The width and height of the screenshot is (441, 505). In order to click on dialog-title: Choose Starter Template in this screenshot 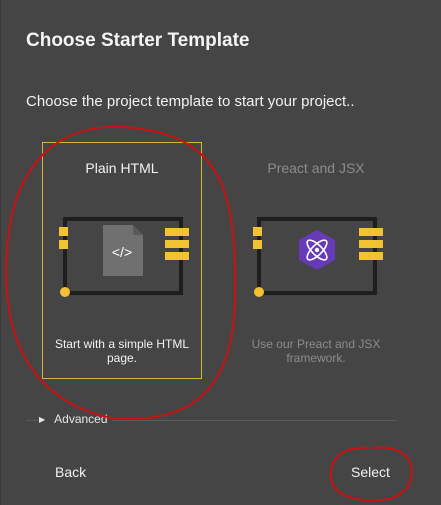, I will do `click(138, 40)`.